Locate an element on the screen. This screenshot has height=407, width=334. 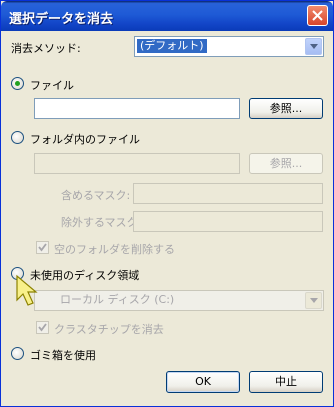
erase-method-label: 消去メソッド: is located at coordinates (46, 48).